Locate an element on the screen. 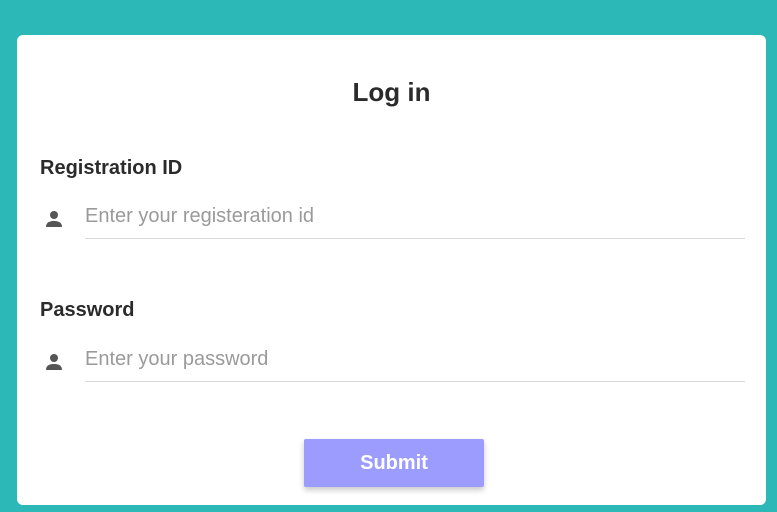 The width and height of the screenshot is (777, 512). registration-id-row is located at coordinates (392, 218).